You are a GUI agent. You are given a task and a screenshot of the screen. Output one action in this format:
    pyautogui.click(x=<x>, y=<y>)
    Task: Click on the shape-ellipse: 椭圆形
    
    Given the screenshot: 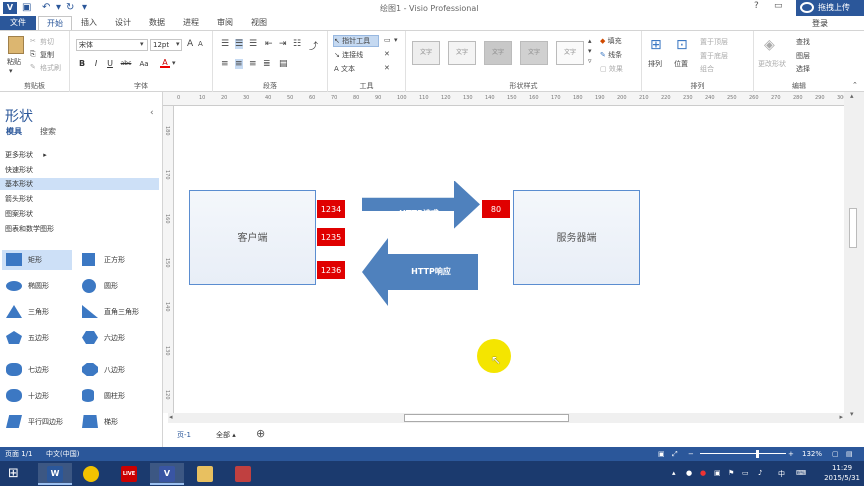 What is the action you would take?
    pyautogui.click(x=37, y=286)
    